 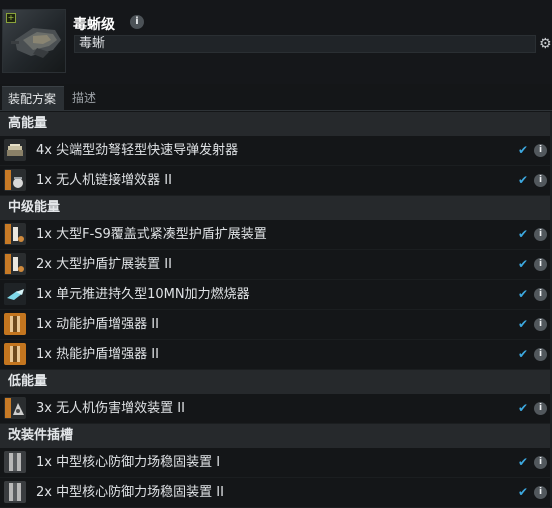 I want to click on module-label: 1x 大型F-S9覆盖式紧凑型护盾扩展装置, so click(x=151, y=234).